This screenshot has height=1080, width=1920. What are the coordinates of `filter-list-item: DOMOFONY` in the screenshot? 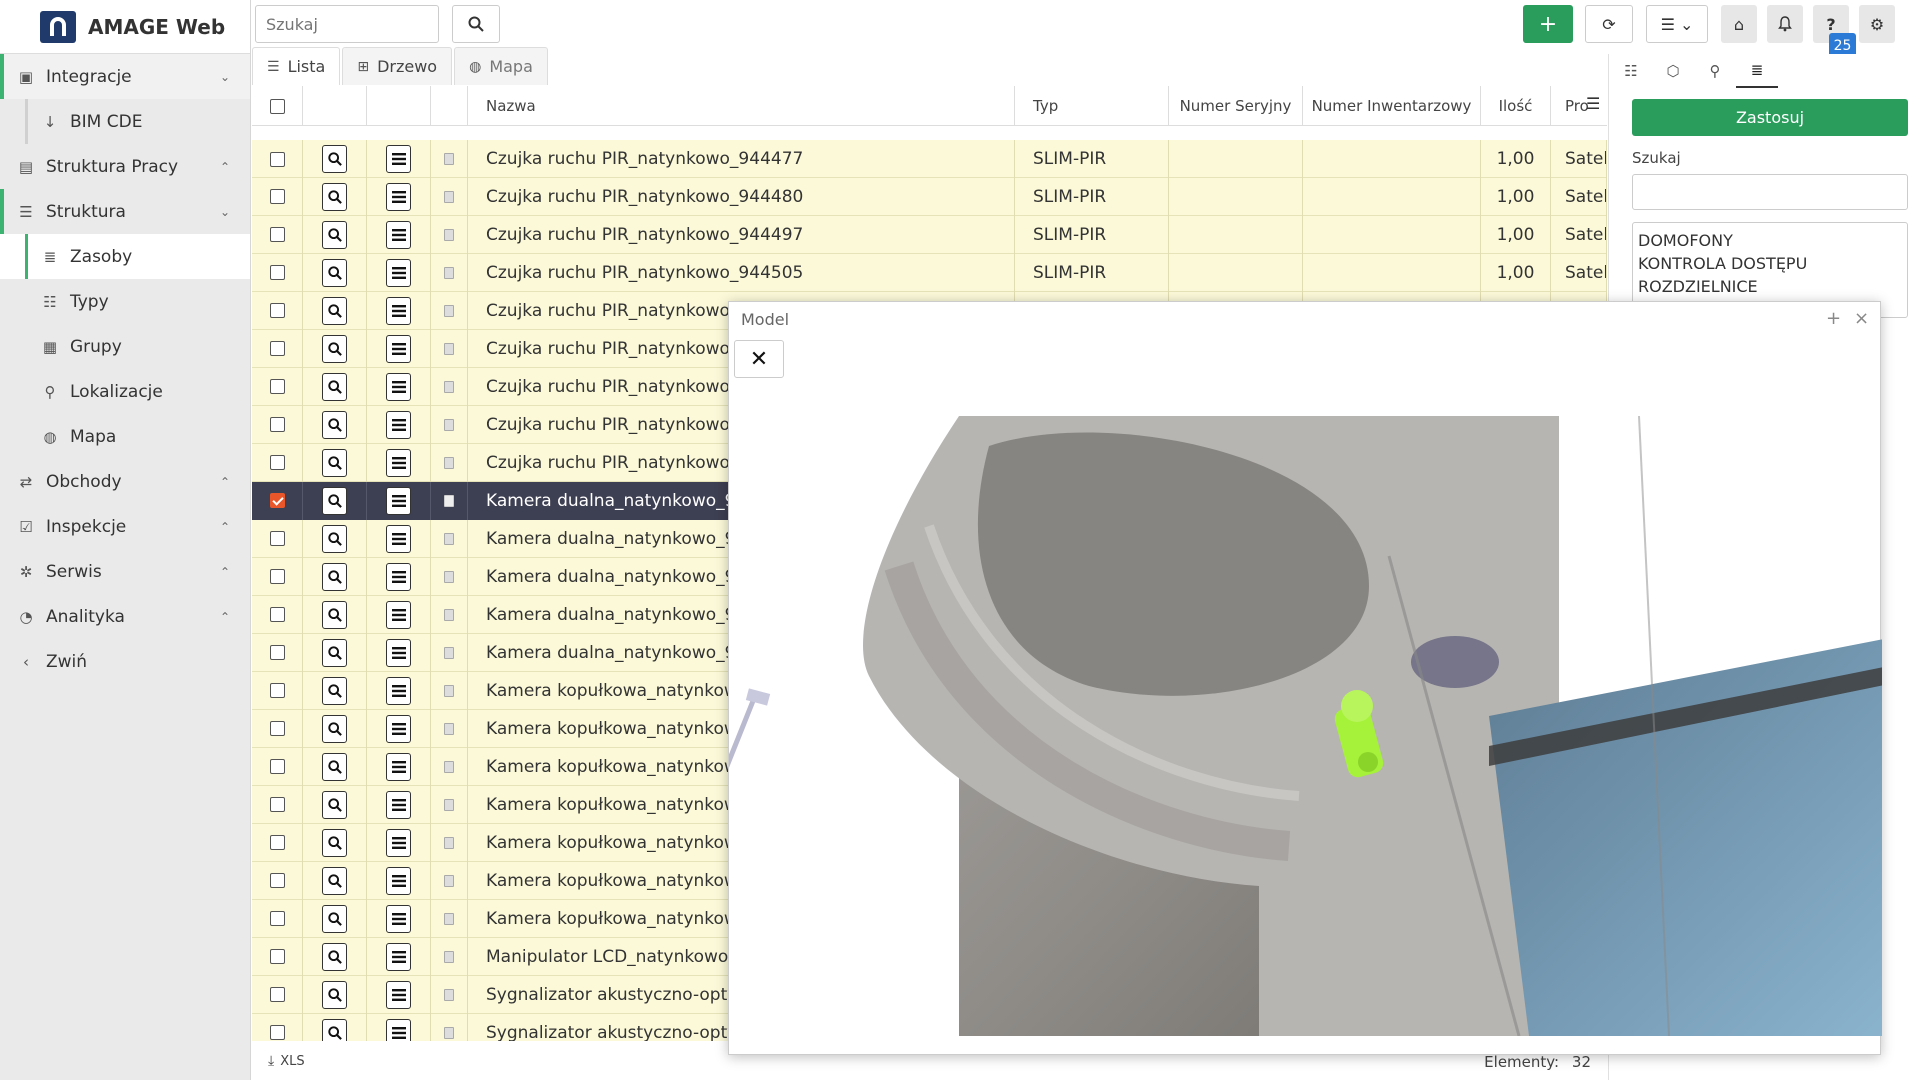 It's located at (1770, 240).